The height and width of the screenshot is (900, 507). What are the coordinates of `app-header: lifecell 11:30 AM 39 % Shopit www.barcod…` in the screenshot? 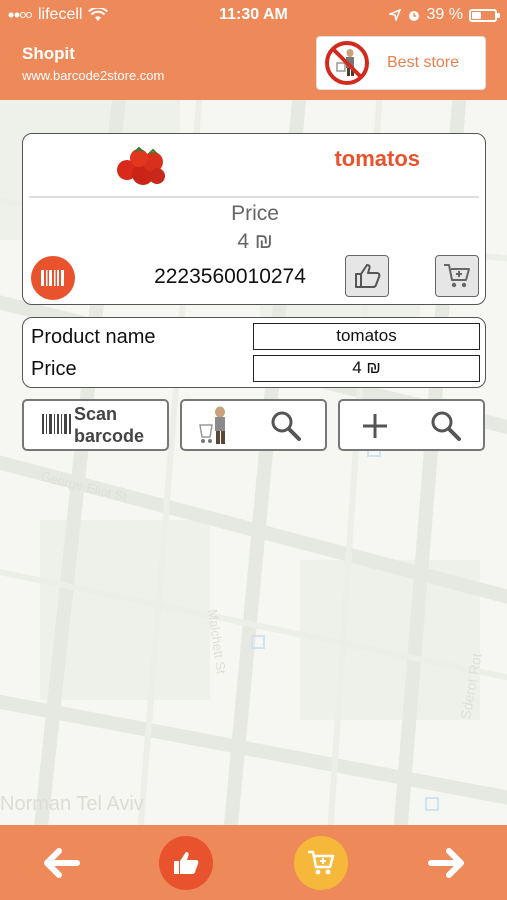 It's located at (253, 50).